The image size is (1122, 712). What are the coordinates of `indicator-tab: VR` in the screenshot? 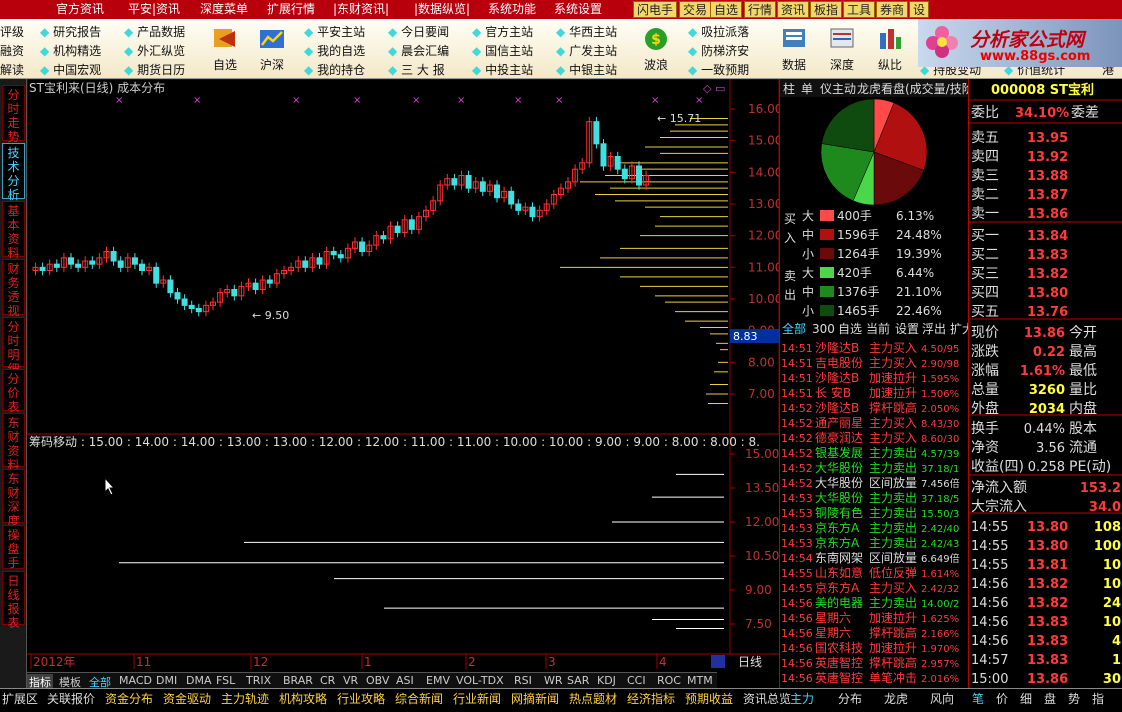 It's located at (350, 680).